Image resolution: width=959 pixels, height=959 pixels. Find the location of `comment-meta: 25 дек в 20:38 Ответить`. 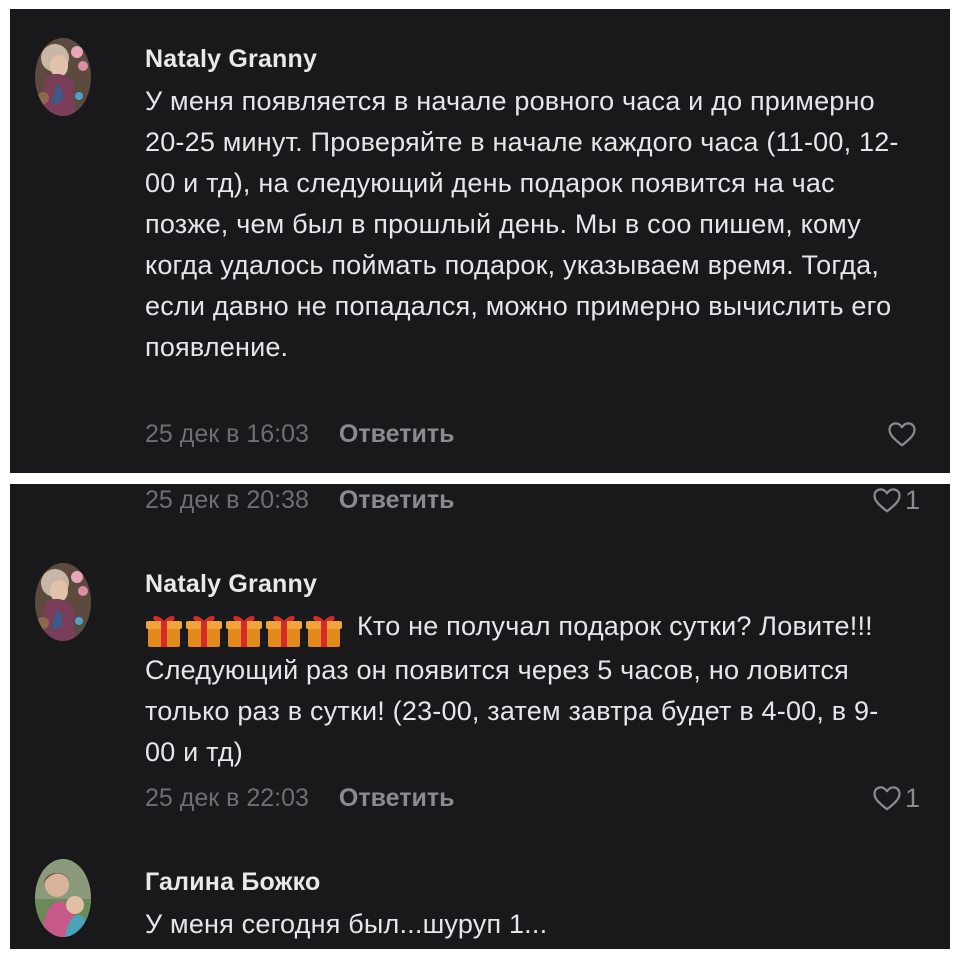

comment-meta: 25 дек в 20:38 Ответить is located at coordinates (299, 500).